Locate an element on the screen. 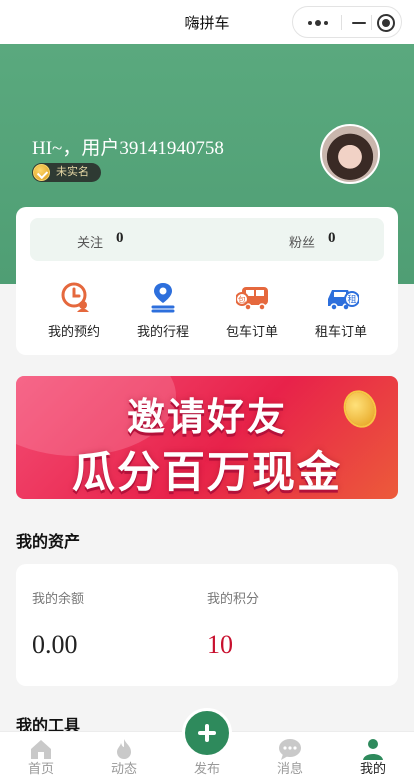 The image size is (414, 780). fans-label: 粉丝 is located at coordinates (302, 241).